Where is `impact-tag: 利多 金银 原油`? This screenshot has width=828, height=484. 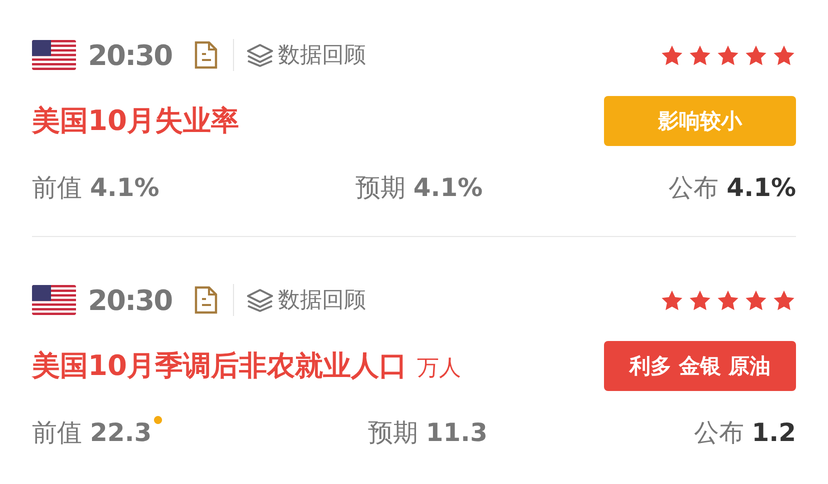 impact-tag: 利多 金银 原油 is located at coordinates (700, 366).